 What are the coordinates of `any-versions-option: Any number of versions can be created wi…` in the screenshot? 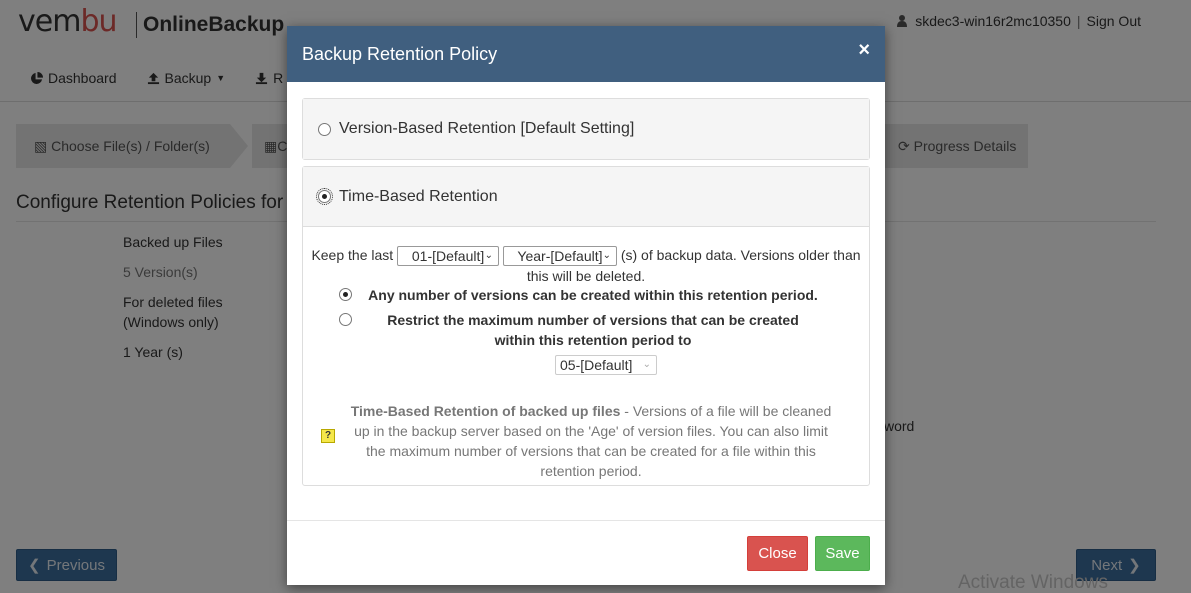 It's located at (591, 295).